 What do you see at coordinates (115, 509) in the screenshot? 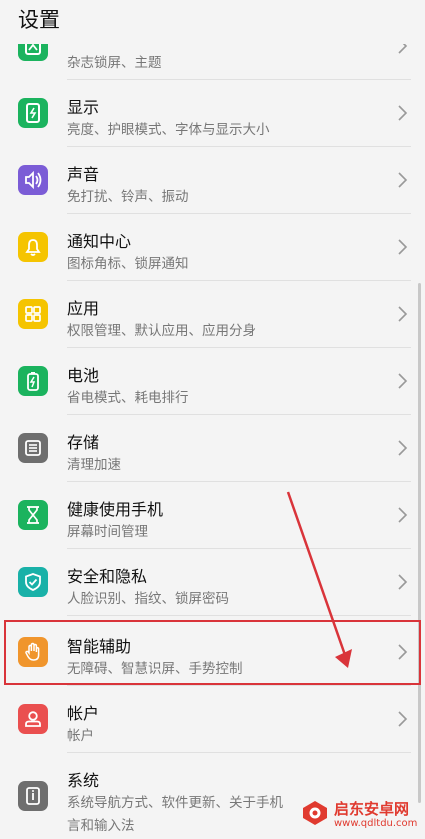
I see `settings-item-label: 健康使用手机` at bounding box center [115, 509].